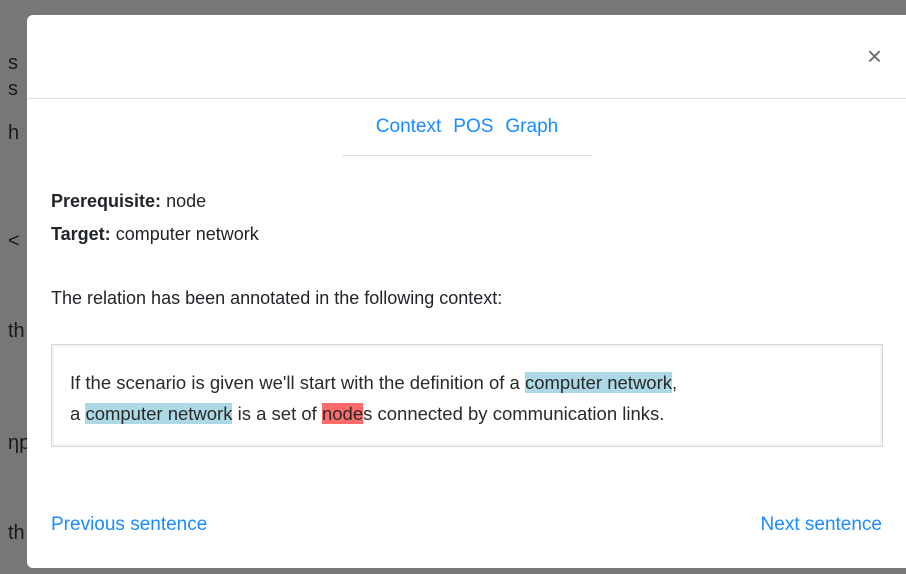 The height and width of the screenshot is (574, 906). Describe the element at coordinates (15, 287) in the screenshot. I see `background-page-text: s s h < th ηp th` at that location.